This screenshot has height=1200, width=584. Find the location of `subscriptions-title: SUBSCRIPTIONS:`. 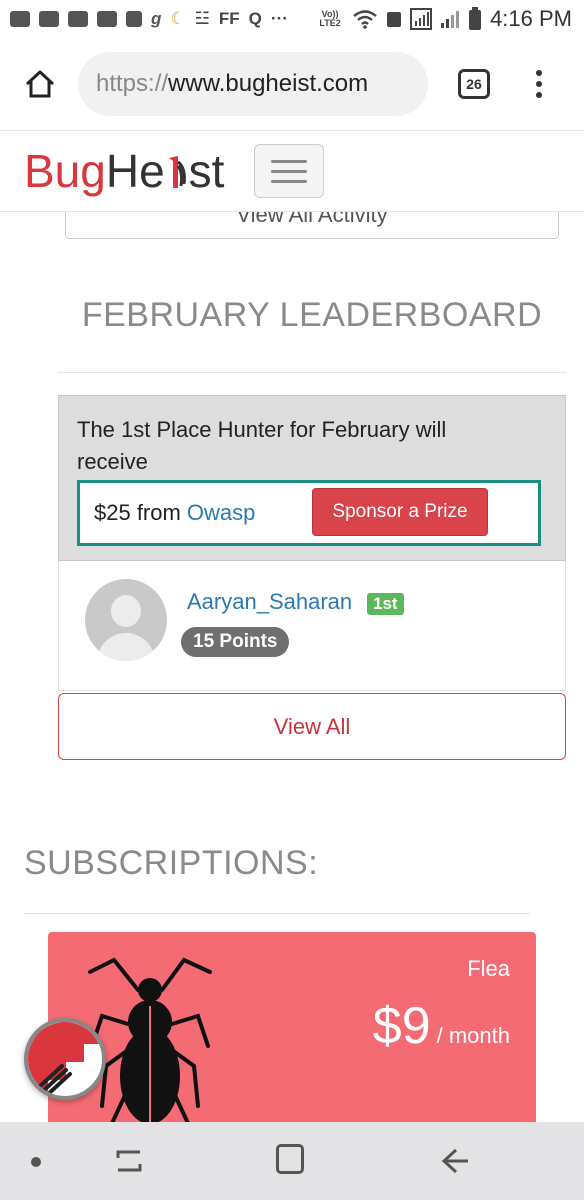

subscriptions-title: SUBSCRIPTIONS: is located at coordinates (171, 863).